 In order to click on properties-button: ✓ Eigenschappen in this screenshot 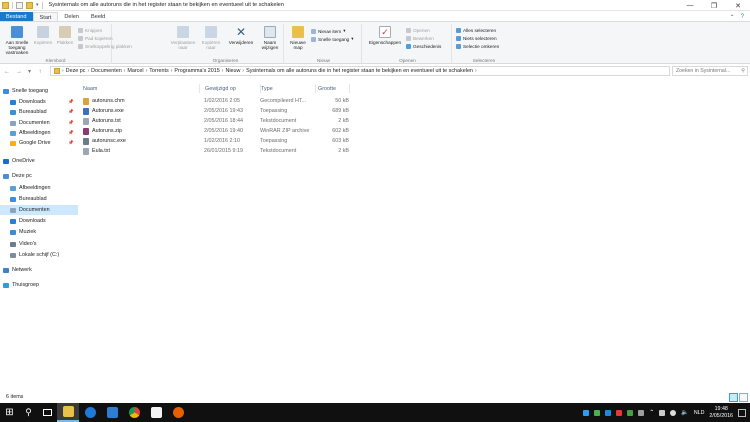, I will do `click(385, 35)`.